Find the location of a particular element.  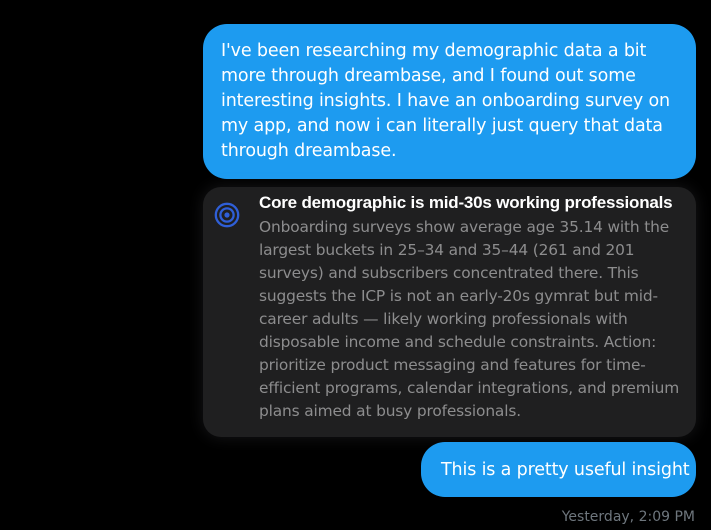

target-icon is located at coordinates (227, 215).